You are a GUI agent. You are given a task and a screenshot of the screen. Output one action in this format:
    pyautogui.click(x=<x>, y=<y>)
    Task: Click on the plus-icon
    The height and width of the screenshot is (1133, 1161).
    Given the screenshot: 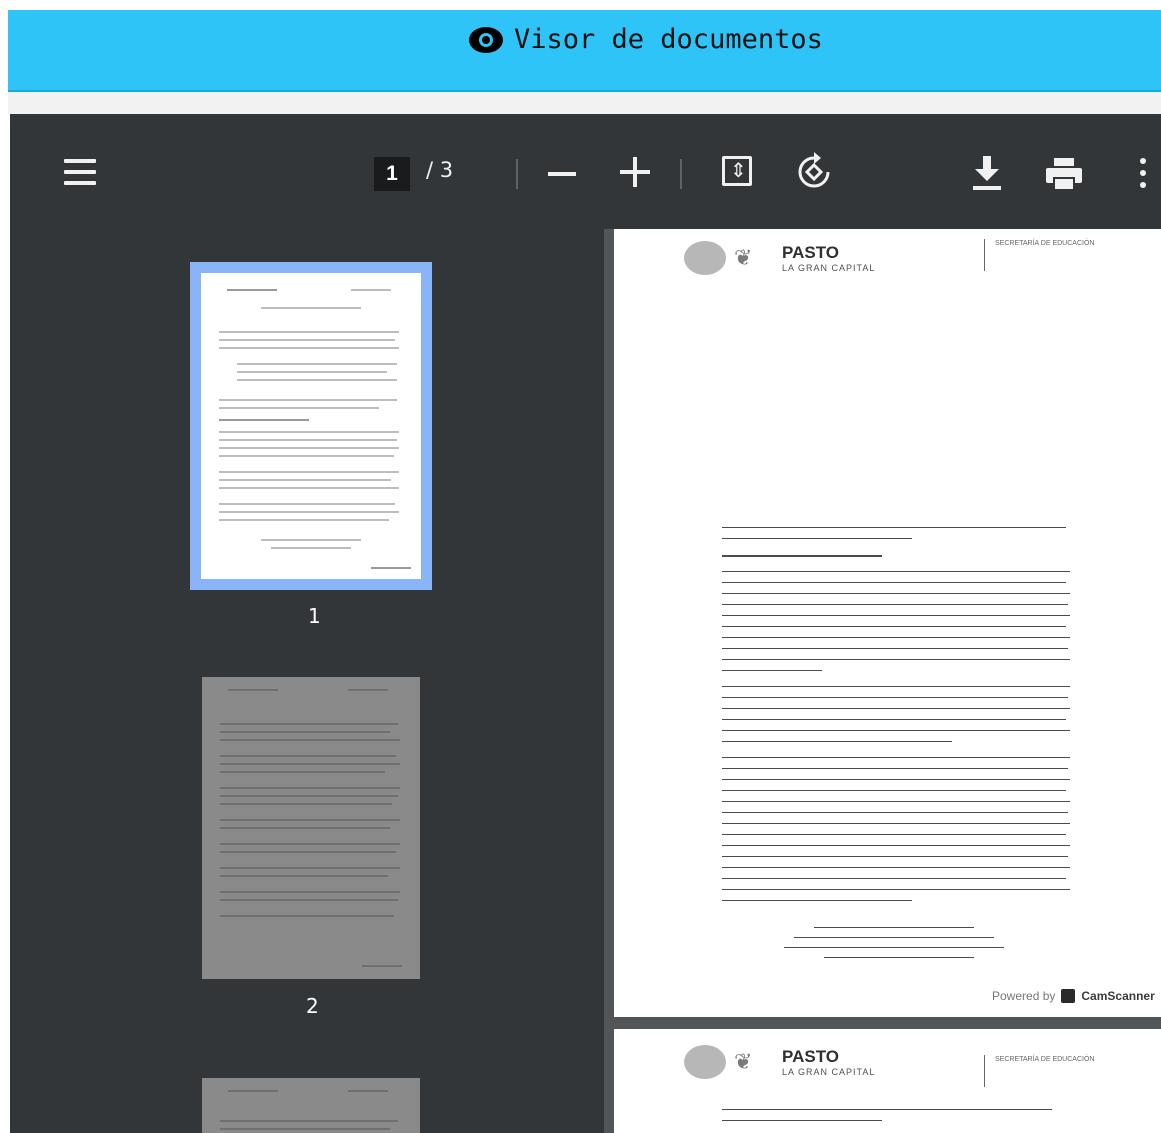 What is the action you would take?
    pyautogui.click(x=635, y=172)
    